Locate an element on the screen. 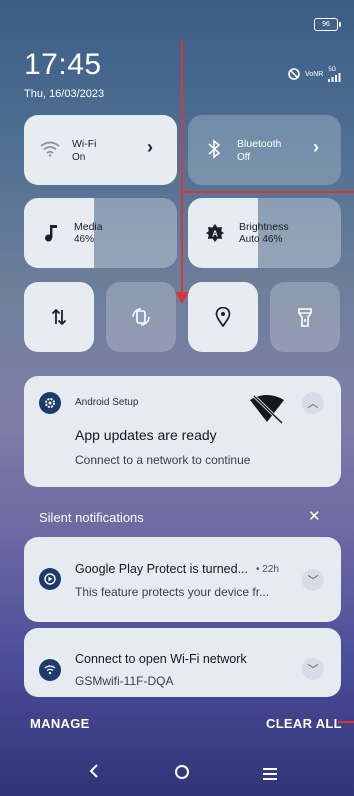 The width and height of the screenshot is (354, 796). location-icon is located at coordinates (223, 317).